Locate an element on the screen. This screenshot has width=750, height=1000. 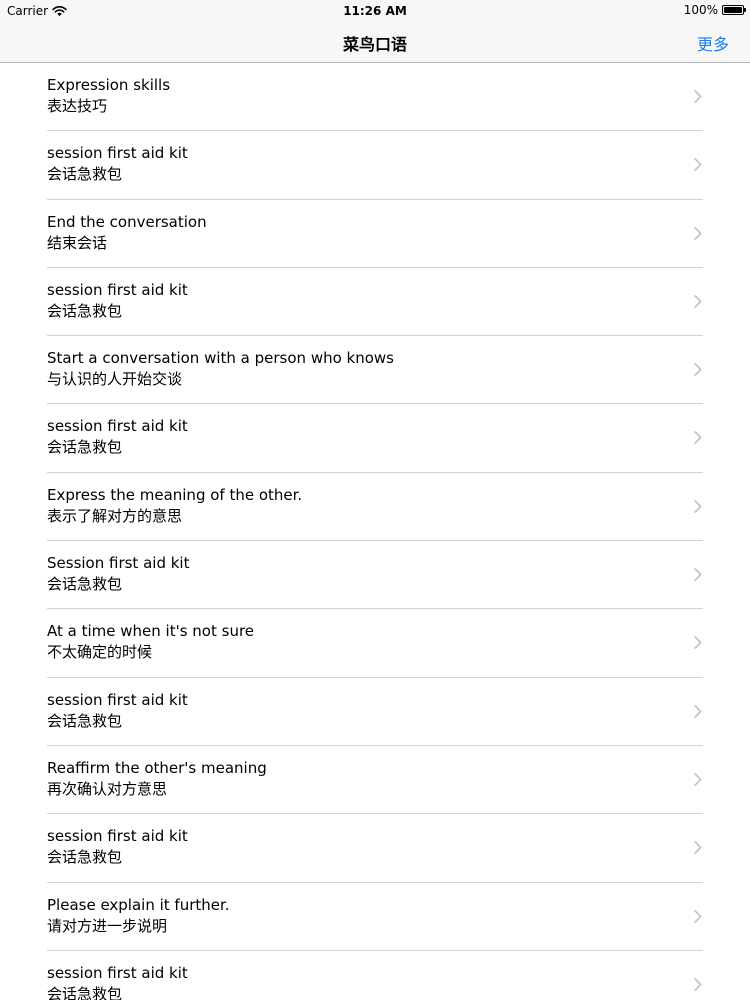
top-bar: Carrier 11:26 AM 100% 菜鸟口语 更多 is located at coordinates (375, 31).